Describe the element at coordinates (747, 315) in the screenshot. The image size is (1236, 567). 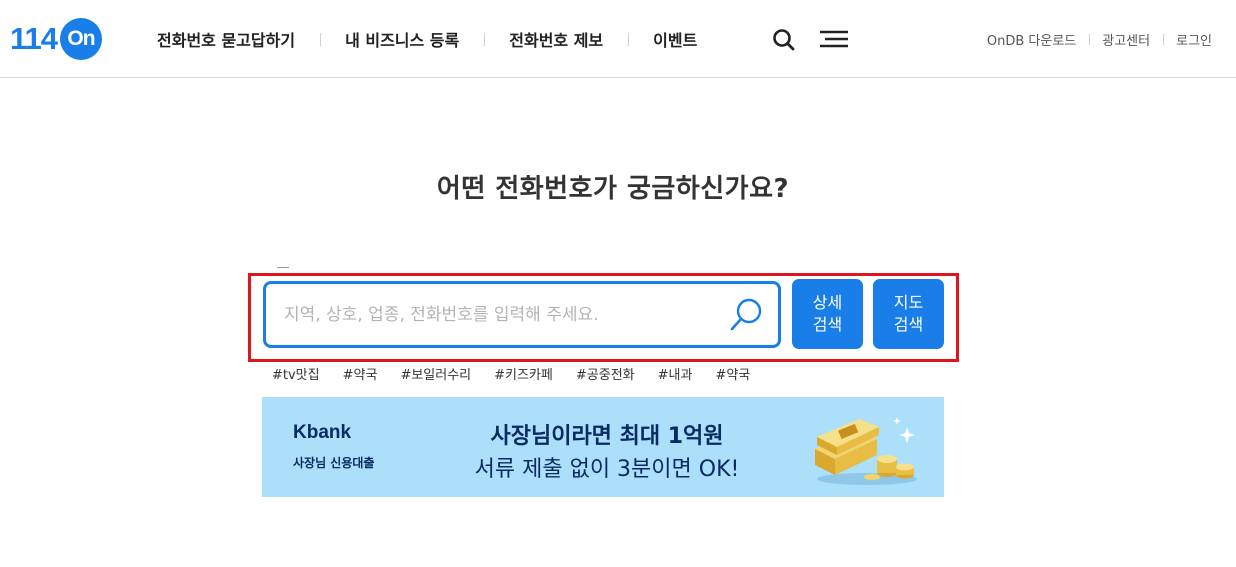
I see `magnifier-icon` at that location.